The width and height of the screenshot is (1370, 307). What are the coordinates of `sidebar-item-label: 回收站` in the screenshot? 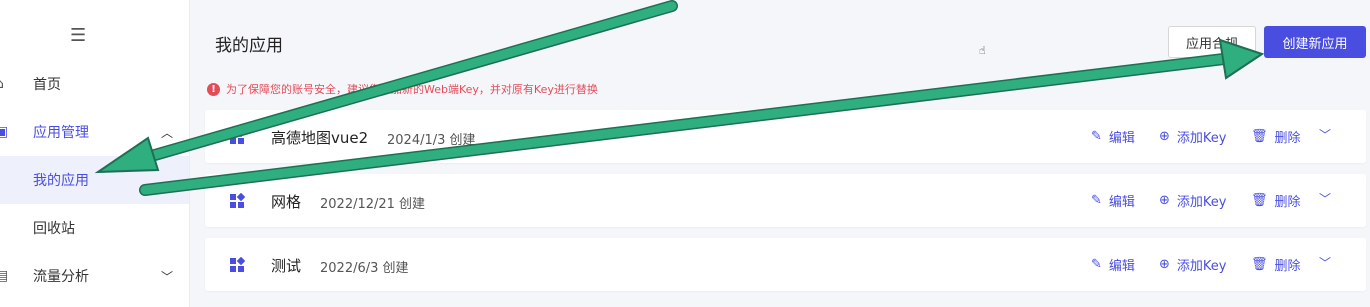 It's located at (54, 229).